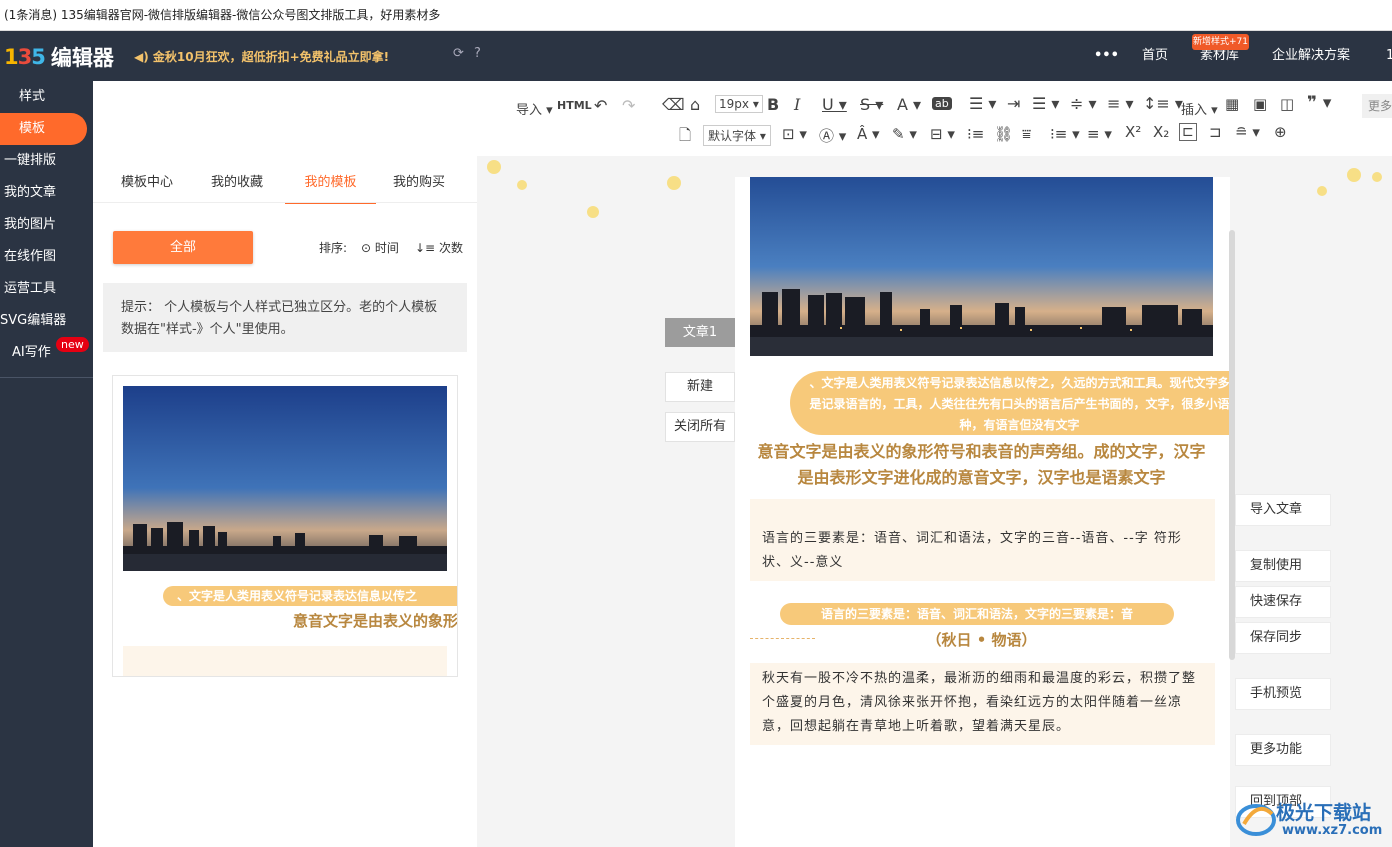 The image size is (1392, 847). I want to click on sidebar-item-styles: 样式, so click(46, 97).